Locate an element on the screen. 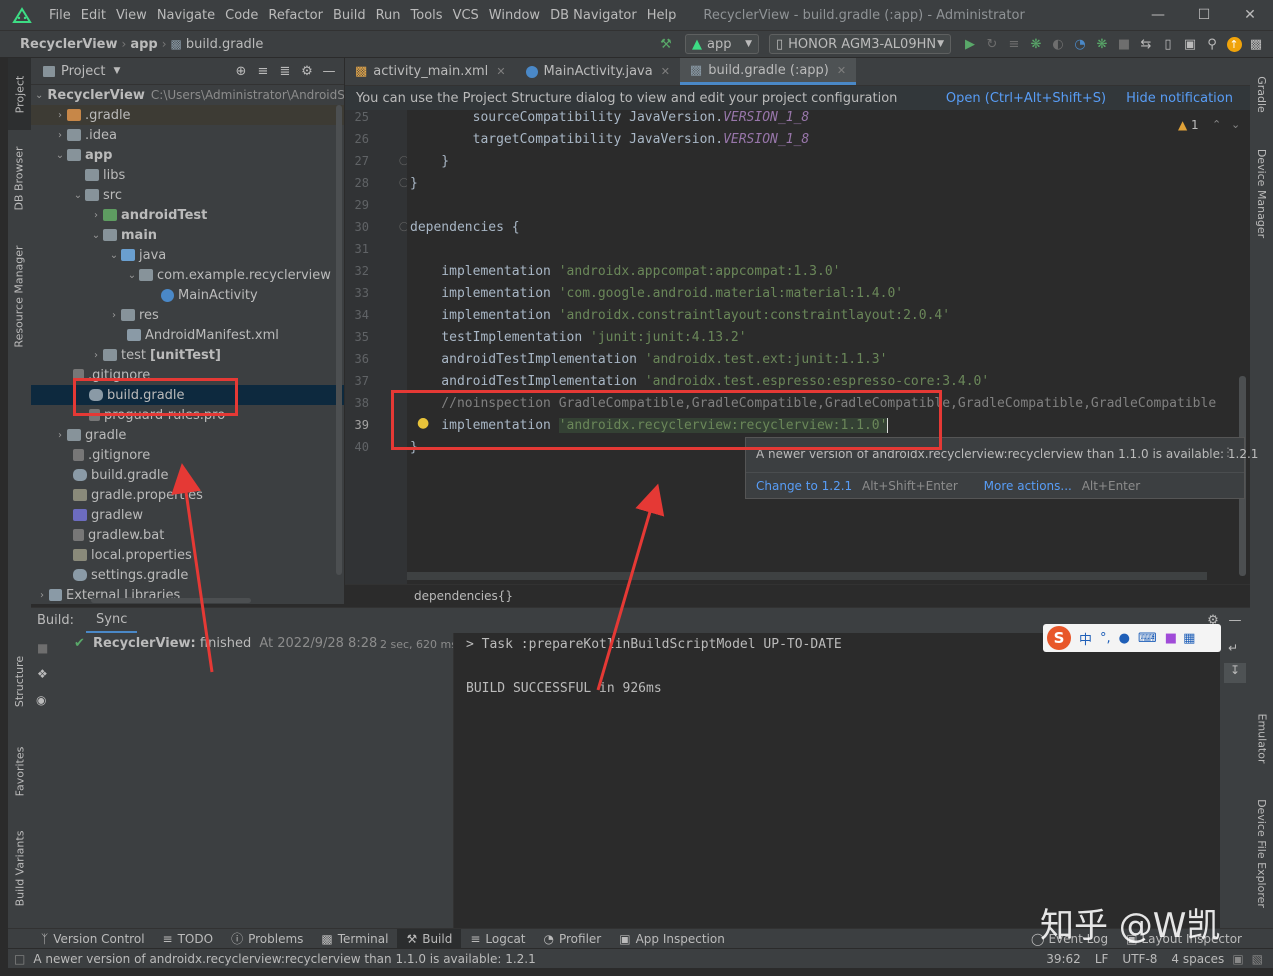 This screenshot has width=1273, height=976. tree-row: › .gradle is located at coordinates (187, 115).